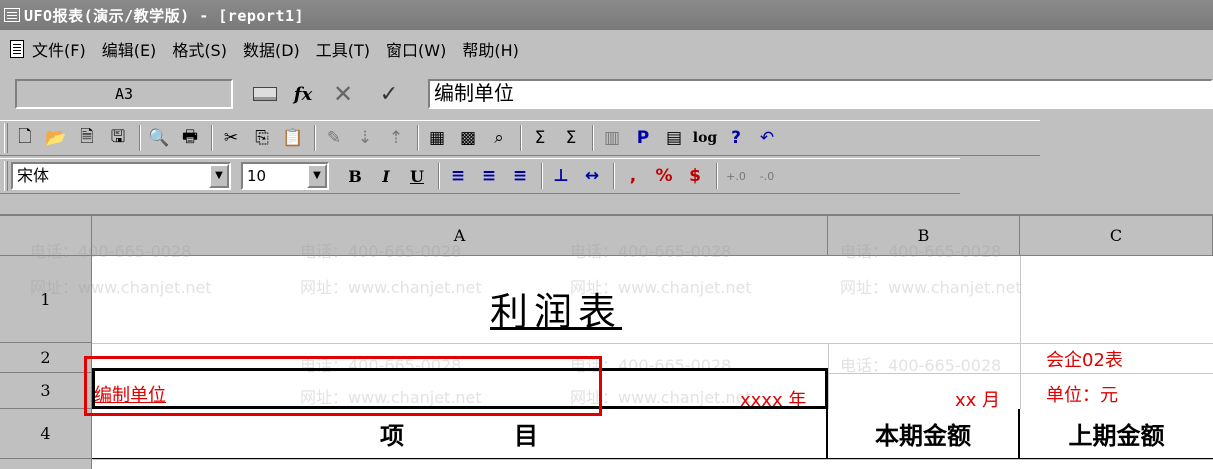  I want to click on column-header-c: C, so click(1116, 236).